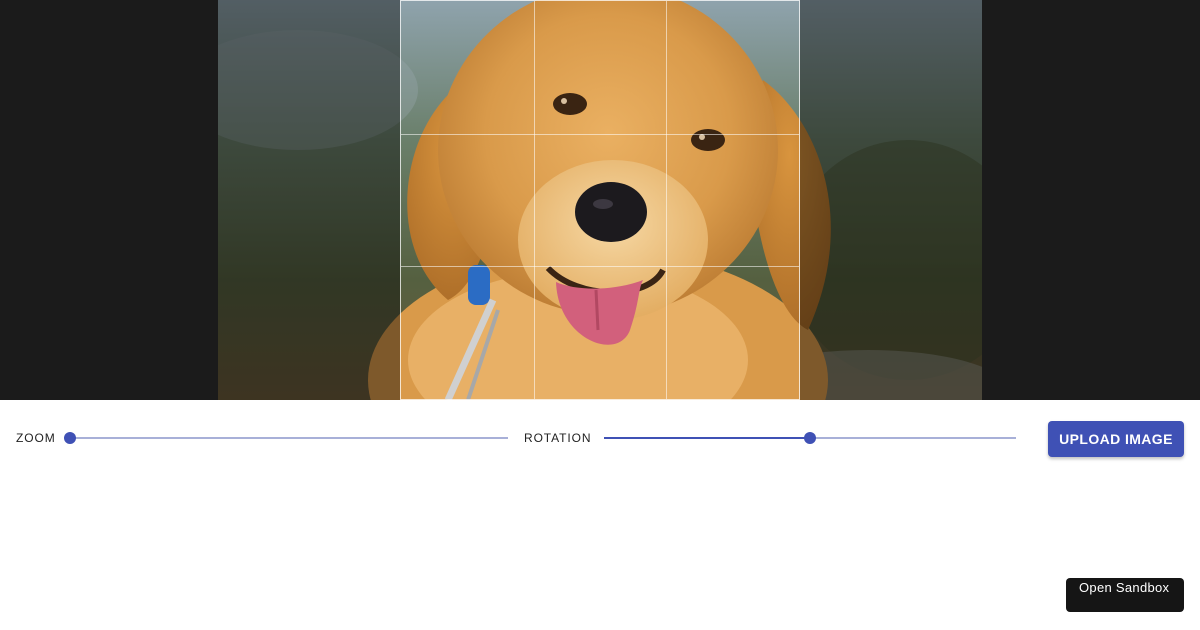 This screenshot has height=630, width=1200. Describe the element at coordinates (600, 440) in the screenshot. I see `controls-bar: ZOOM ROTATION UPLOAD IMAGE` at that location.